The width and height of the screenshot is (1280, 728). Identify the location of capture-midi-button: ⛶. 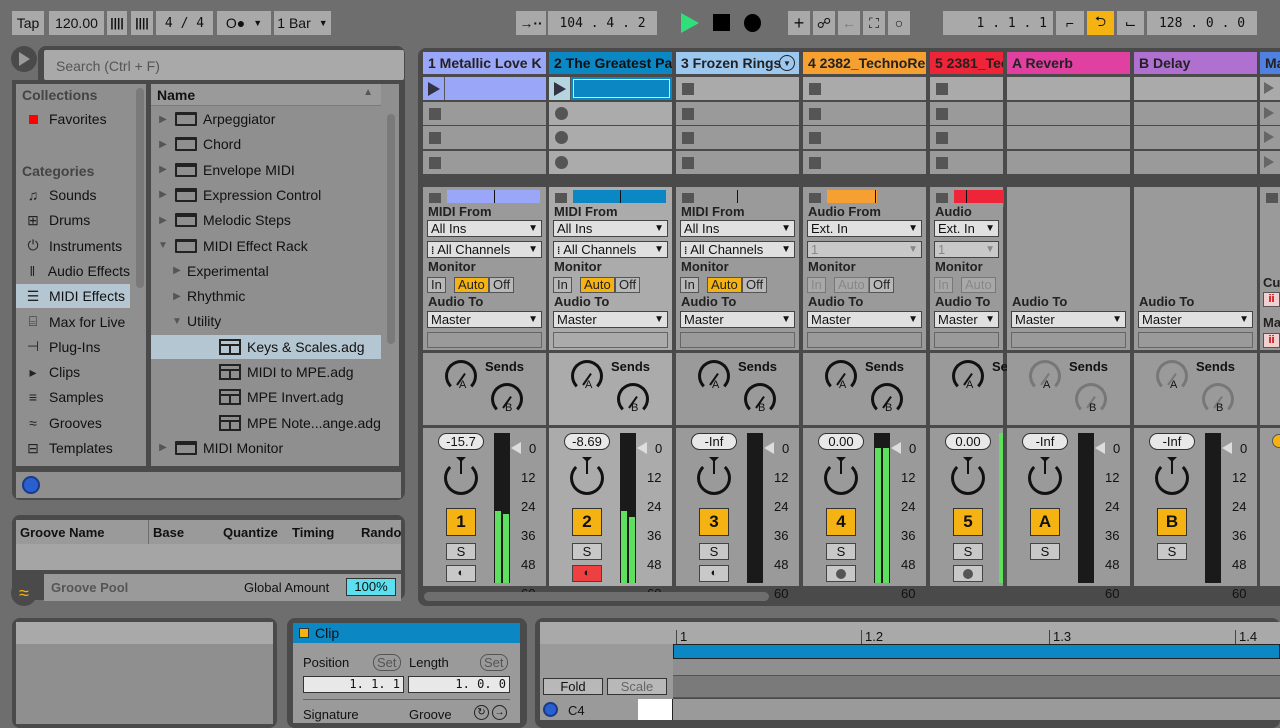
(874, 23).